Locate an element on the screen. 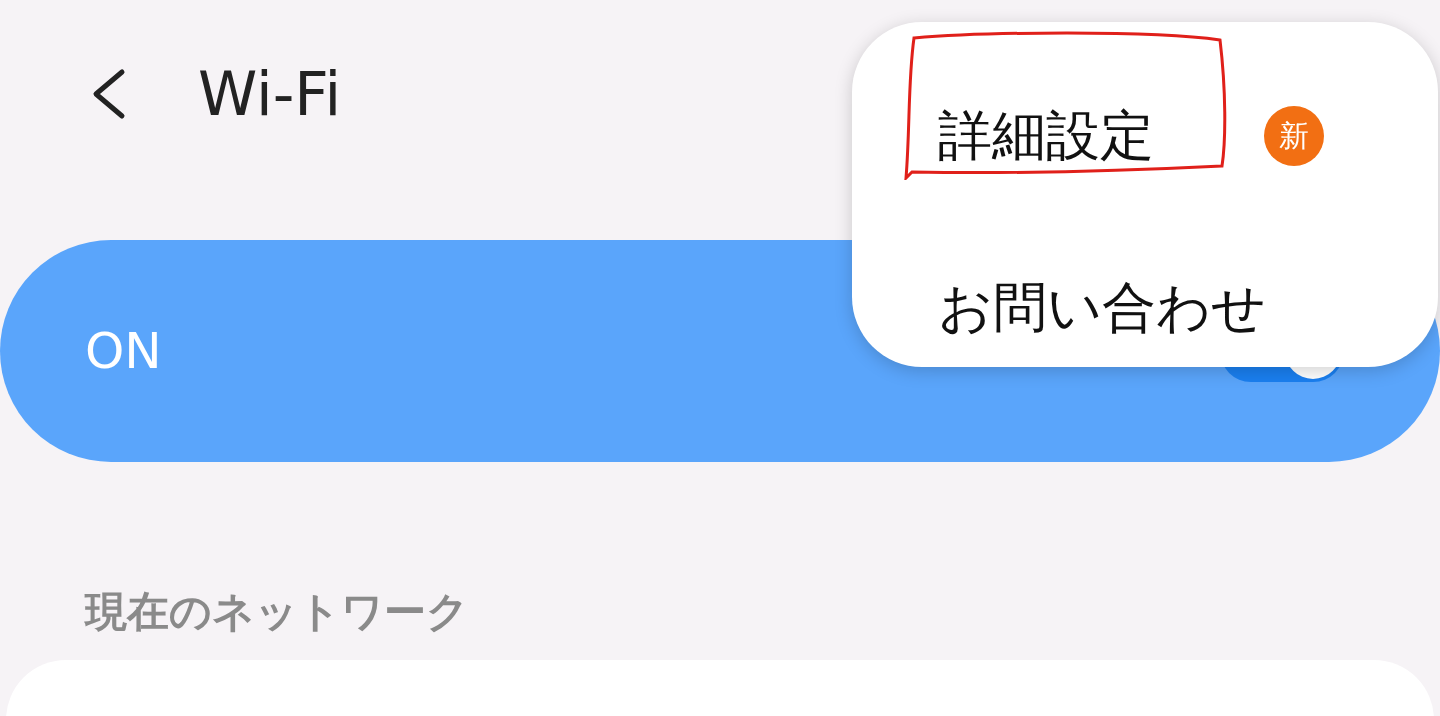  menu-item: お問い合わせ is located at coordinates (1102, 307).